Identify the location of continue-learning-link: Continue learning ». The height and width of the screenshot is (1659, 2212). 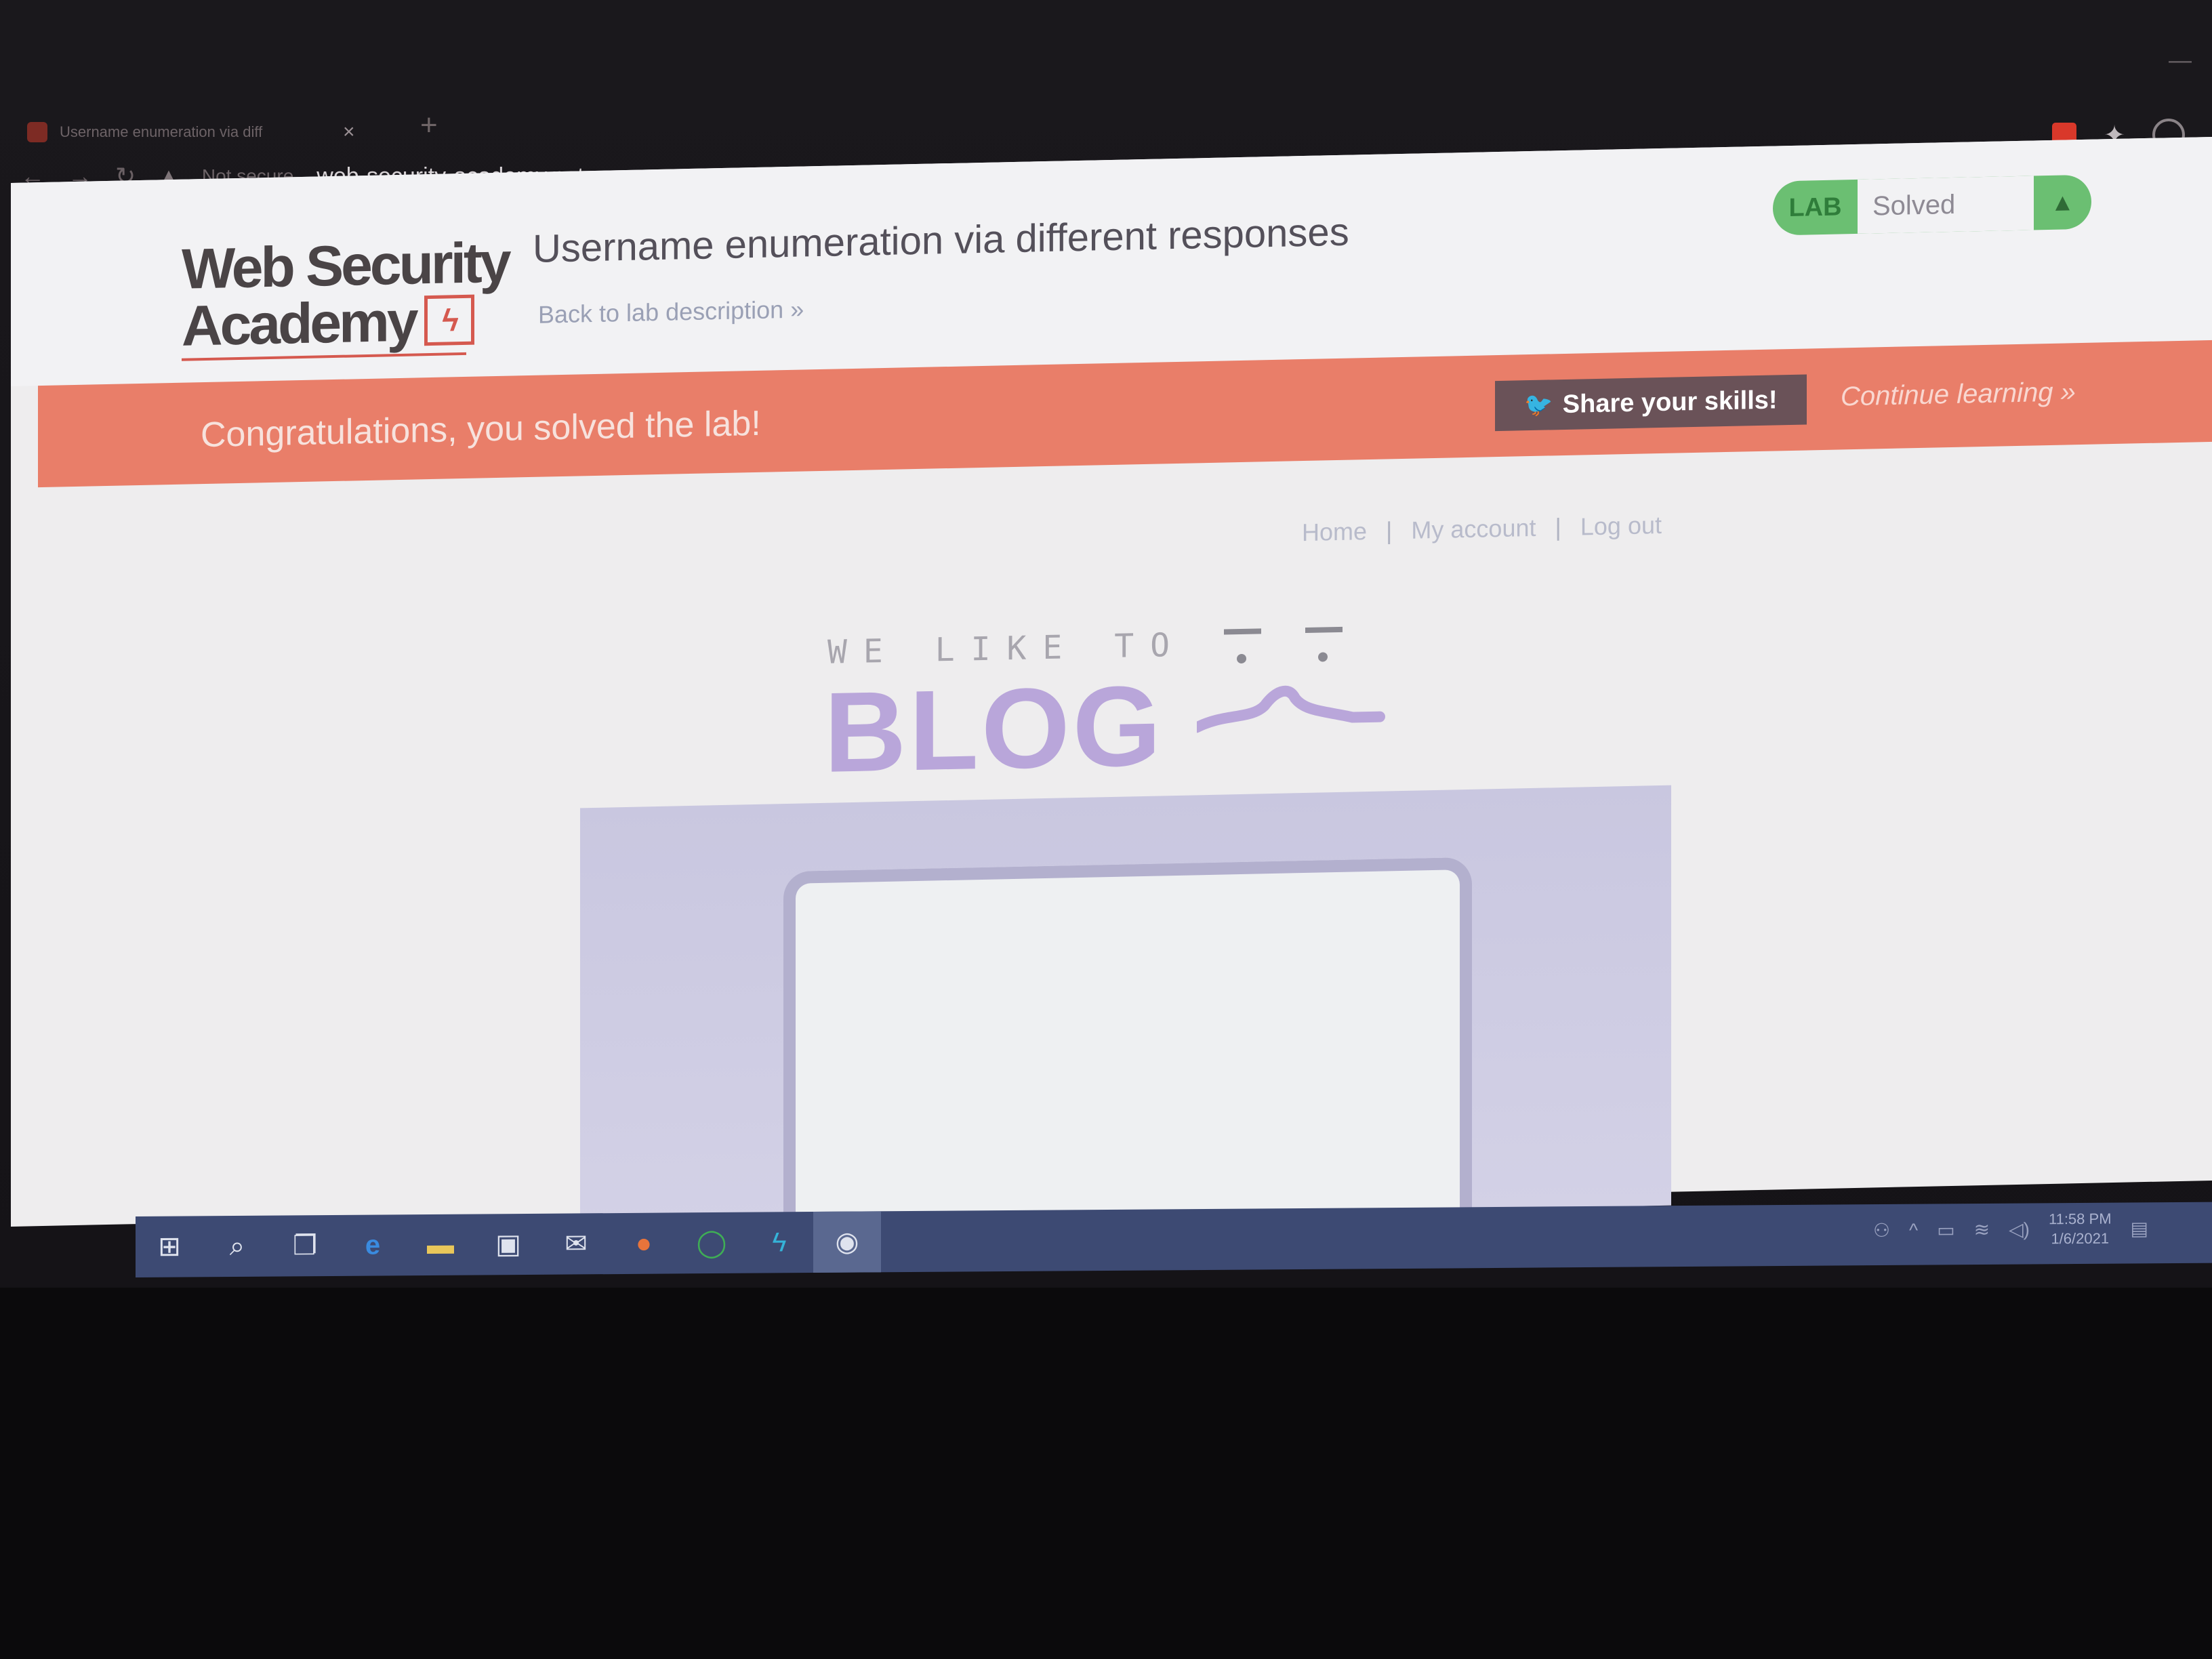
(1959, 394).